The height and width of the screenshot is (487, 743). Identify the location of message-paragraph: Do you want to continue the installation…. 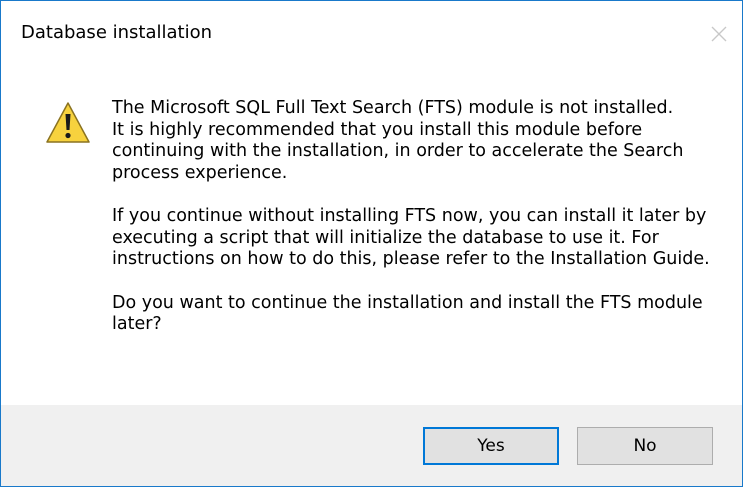
(407, 313).